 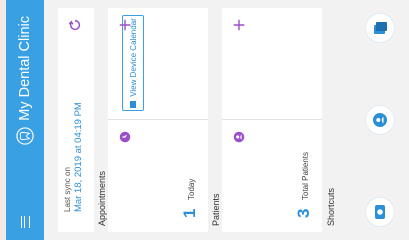 What do you see at coordinates (216, 209) in the screenshot?
I see `patients-section-title: Patients` at bounding box center [216, 209].